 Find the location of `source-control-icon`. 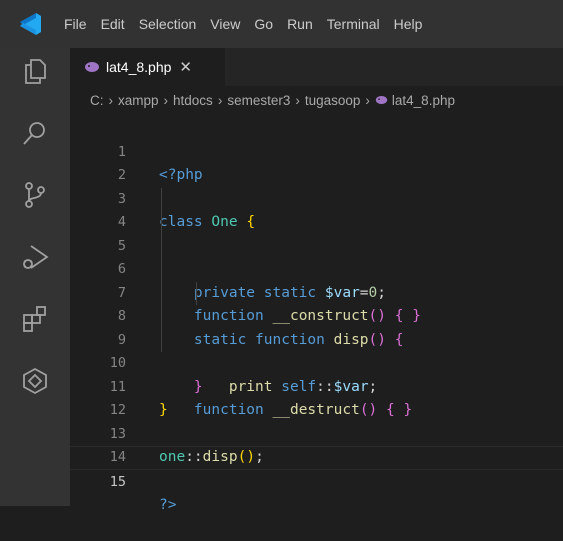

source-control-icon is located at coordinates (35, 195).